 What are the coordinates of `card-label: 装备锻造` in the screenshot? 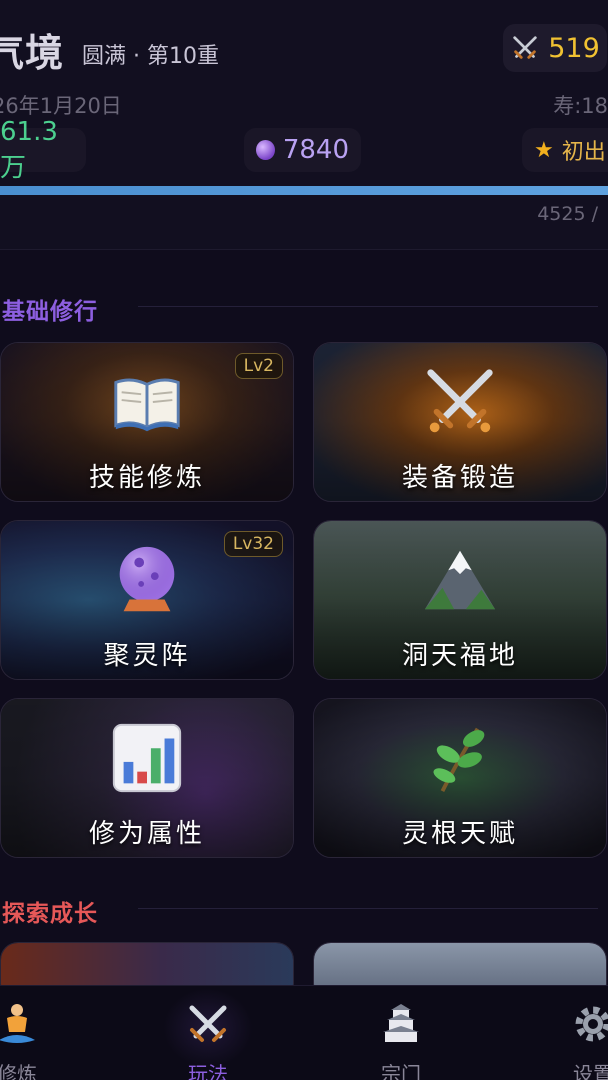 It's located at (459, 478).